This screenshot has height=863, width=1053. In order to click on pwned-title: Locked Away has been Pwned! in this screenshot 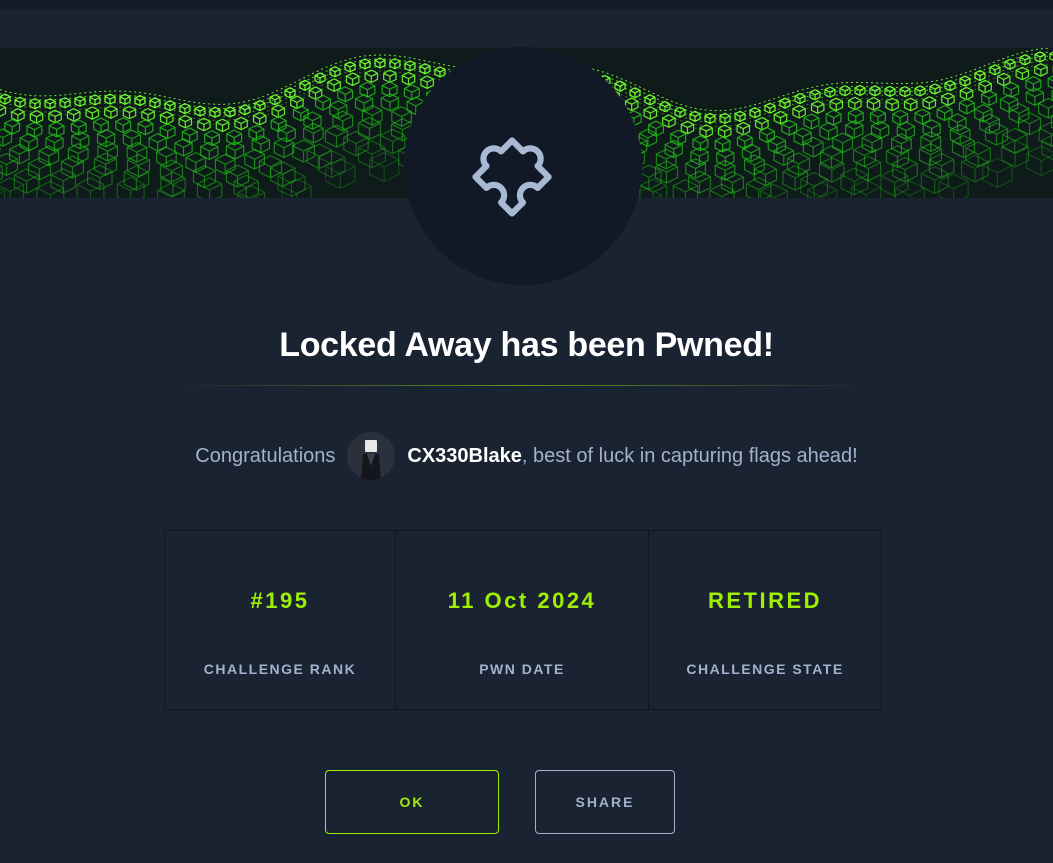, I will do `click(526, 345)`.